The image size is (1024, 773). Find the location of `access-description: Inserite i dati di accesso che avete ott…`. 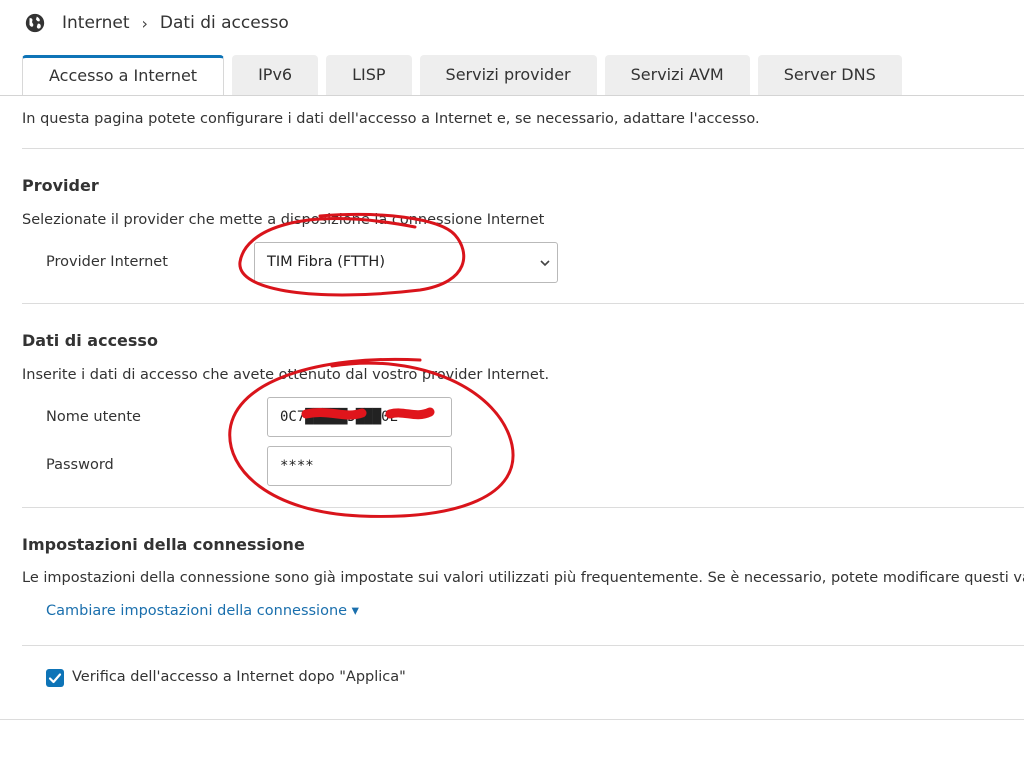

access-description: Inserite i dati di accesso che avete ott… is located at coordinates (286, 375).